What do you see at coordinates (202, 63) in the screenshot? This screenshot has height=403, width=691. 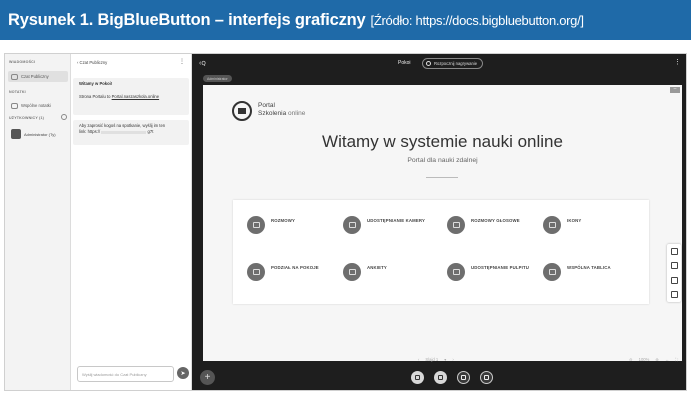 I see `users-toggle-icon: ‹ꞯ` at bounding box center [202, 63].